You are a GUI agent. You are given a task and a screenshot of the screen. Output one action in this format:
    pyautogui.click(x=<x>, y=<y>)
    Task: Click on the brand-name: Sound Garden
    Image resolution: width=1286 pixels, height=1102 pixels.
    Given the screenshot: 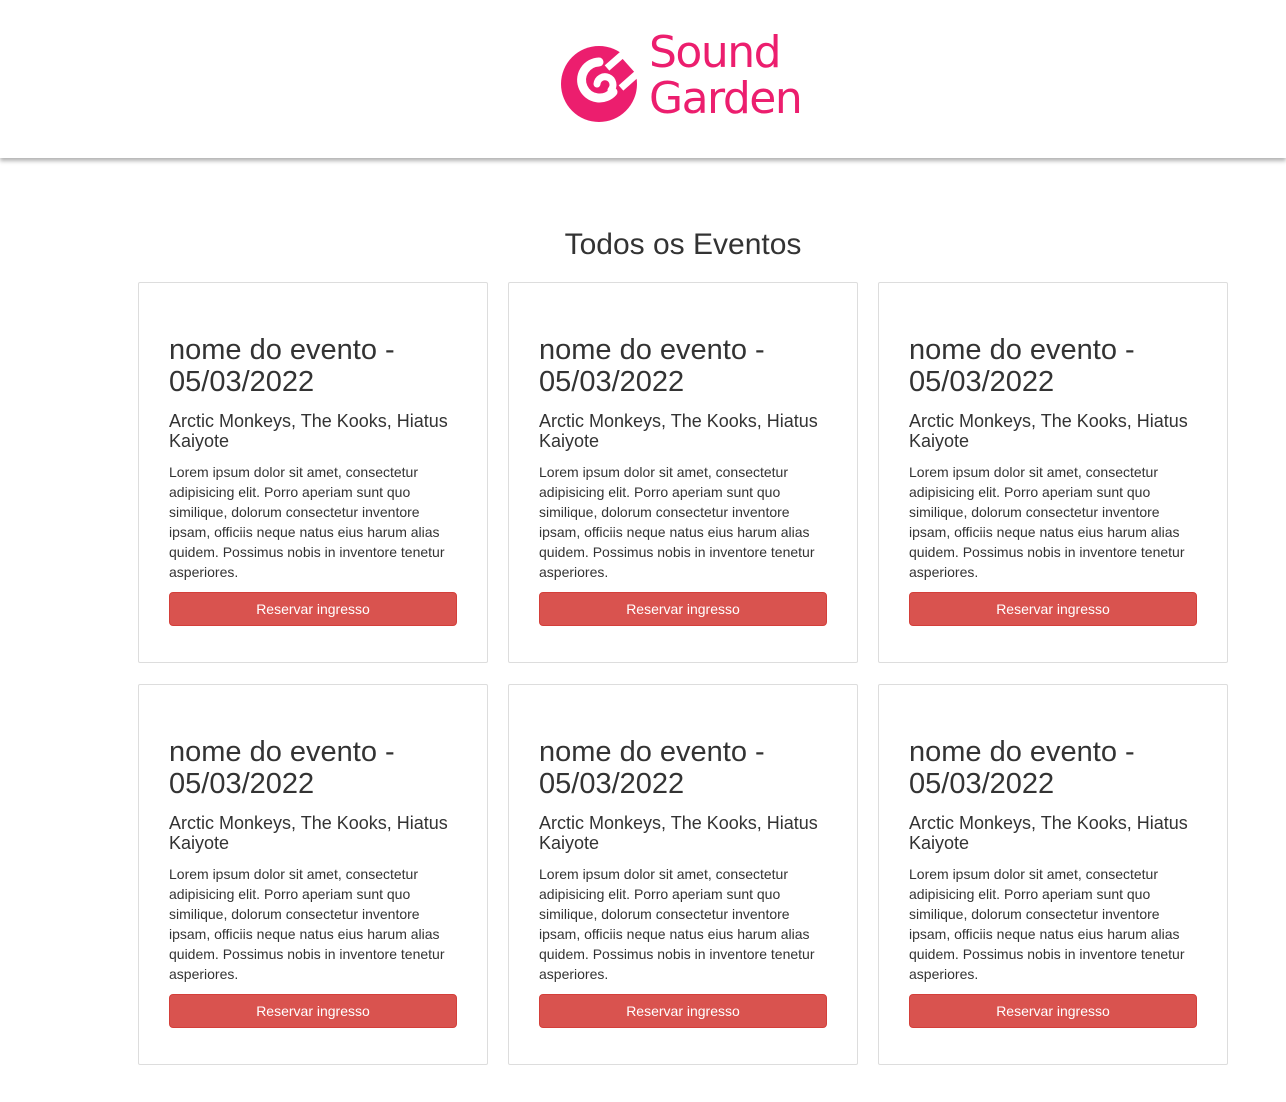 What is the action you would take?
    pyautogui.click(x=726, y=75)
    